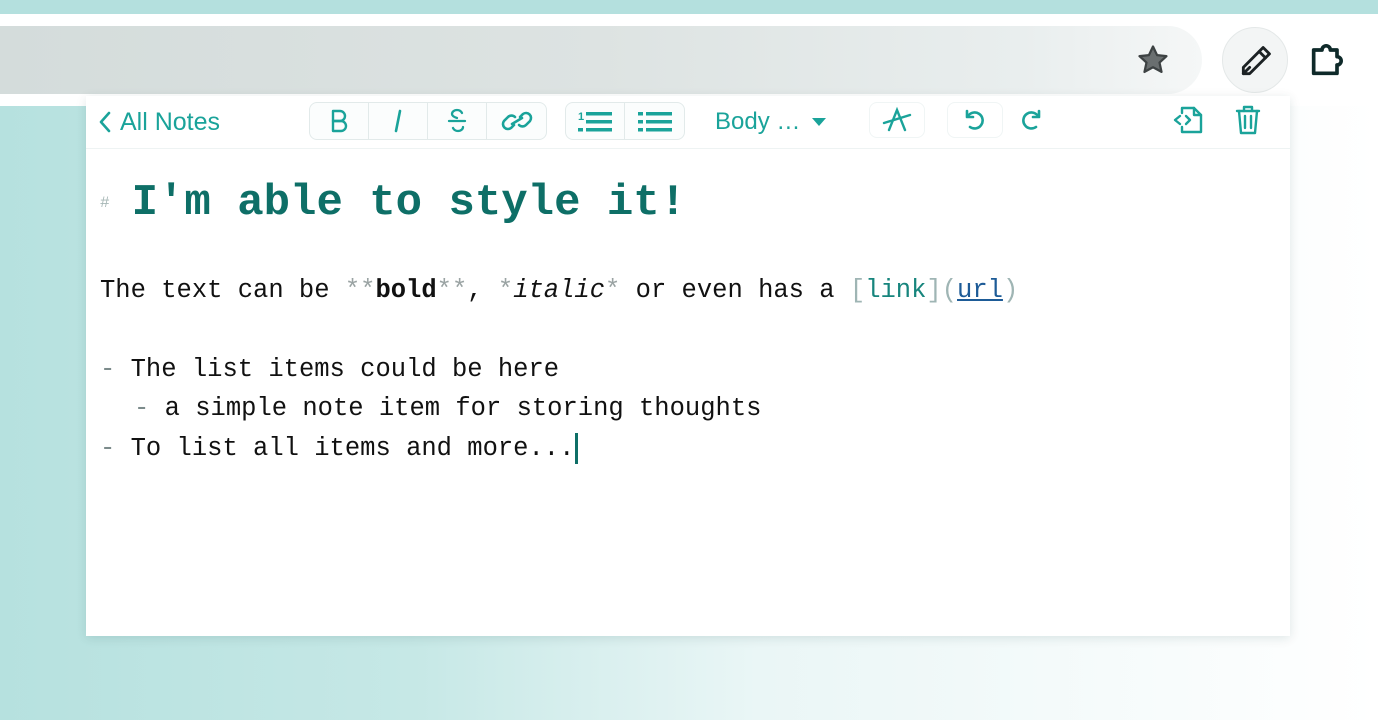 The width and height of the screenshot is (1378, 720). Describe the element at coordinates (577, 448) in the screenshot. I see `text-cursor` at that location.